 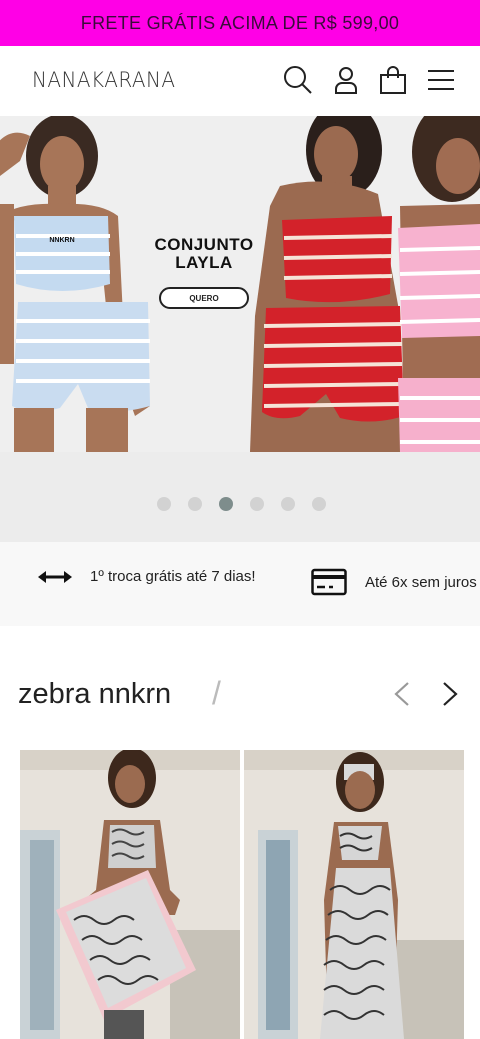 What do you see at coordinates (298, 80) in the screenshot?
I see `search-icon` at bounding box center [298, 80].